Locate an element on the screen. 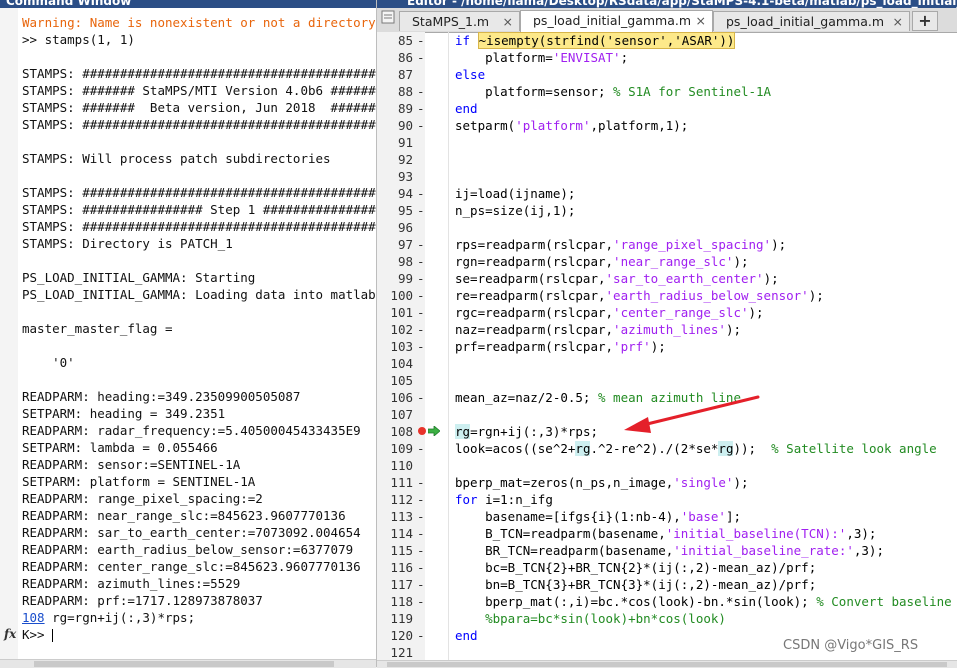  code-line: 107 is located at coordinates (667, 414).